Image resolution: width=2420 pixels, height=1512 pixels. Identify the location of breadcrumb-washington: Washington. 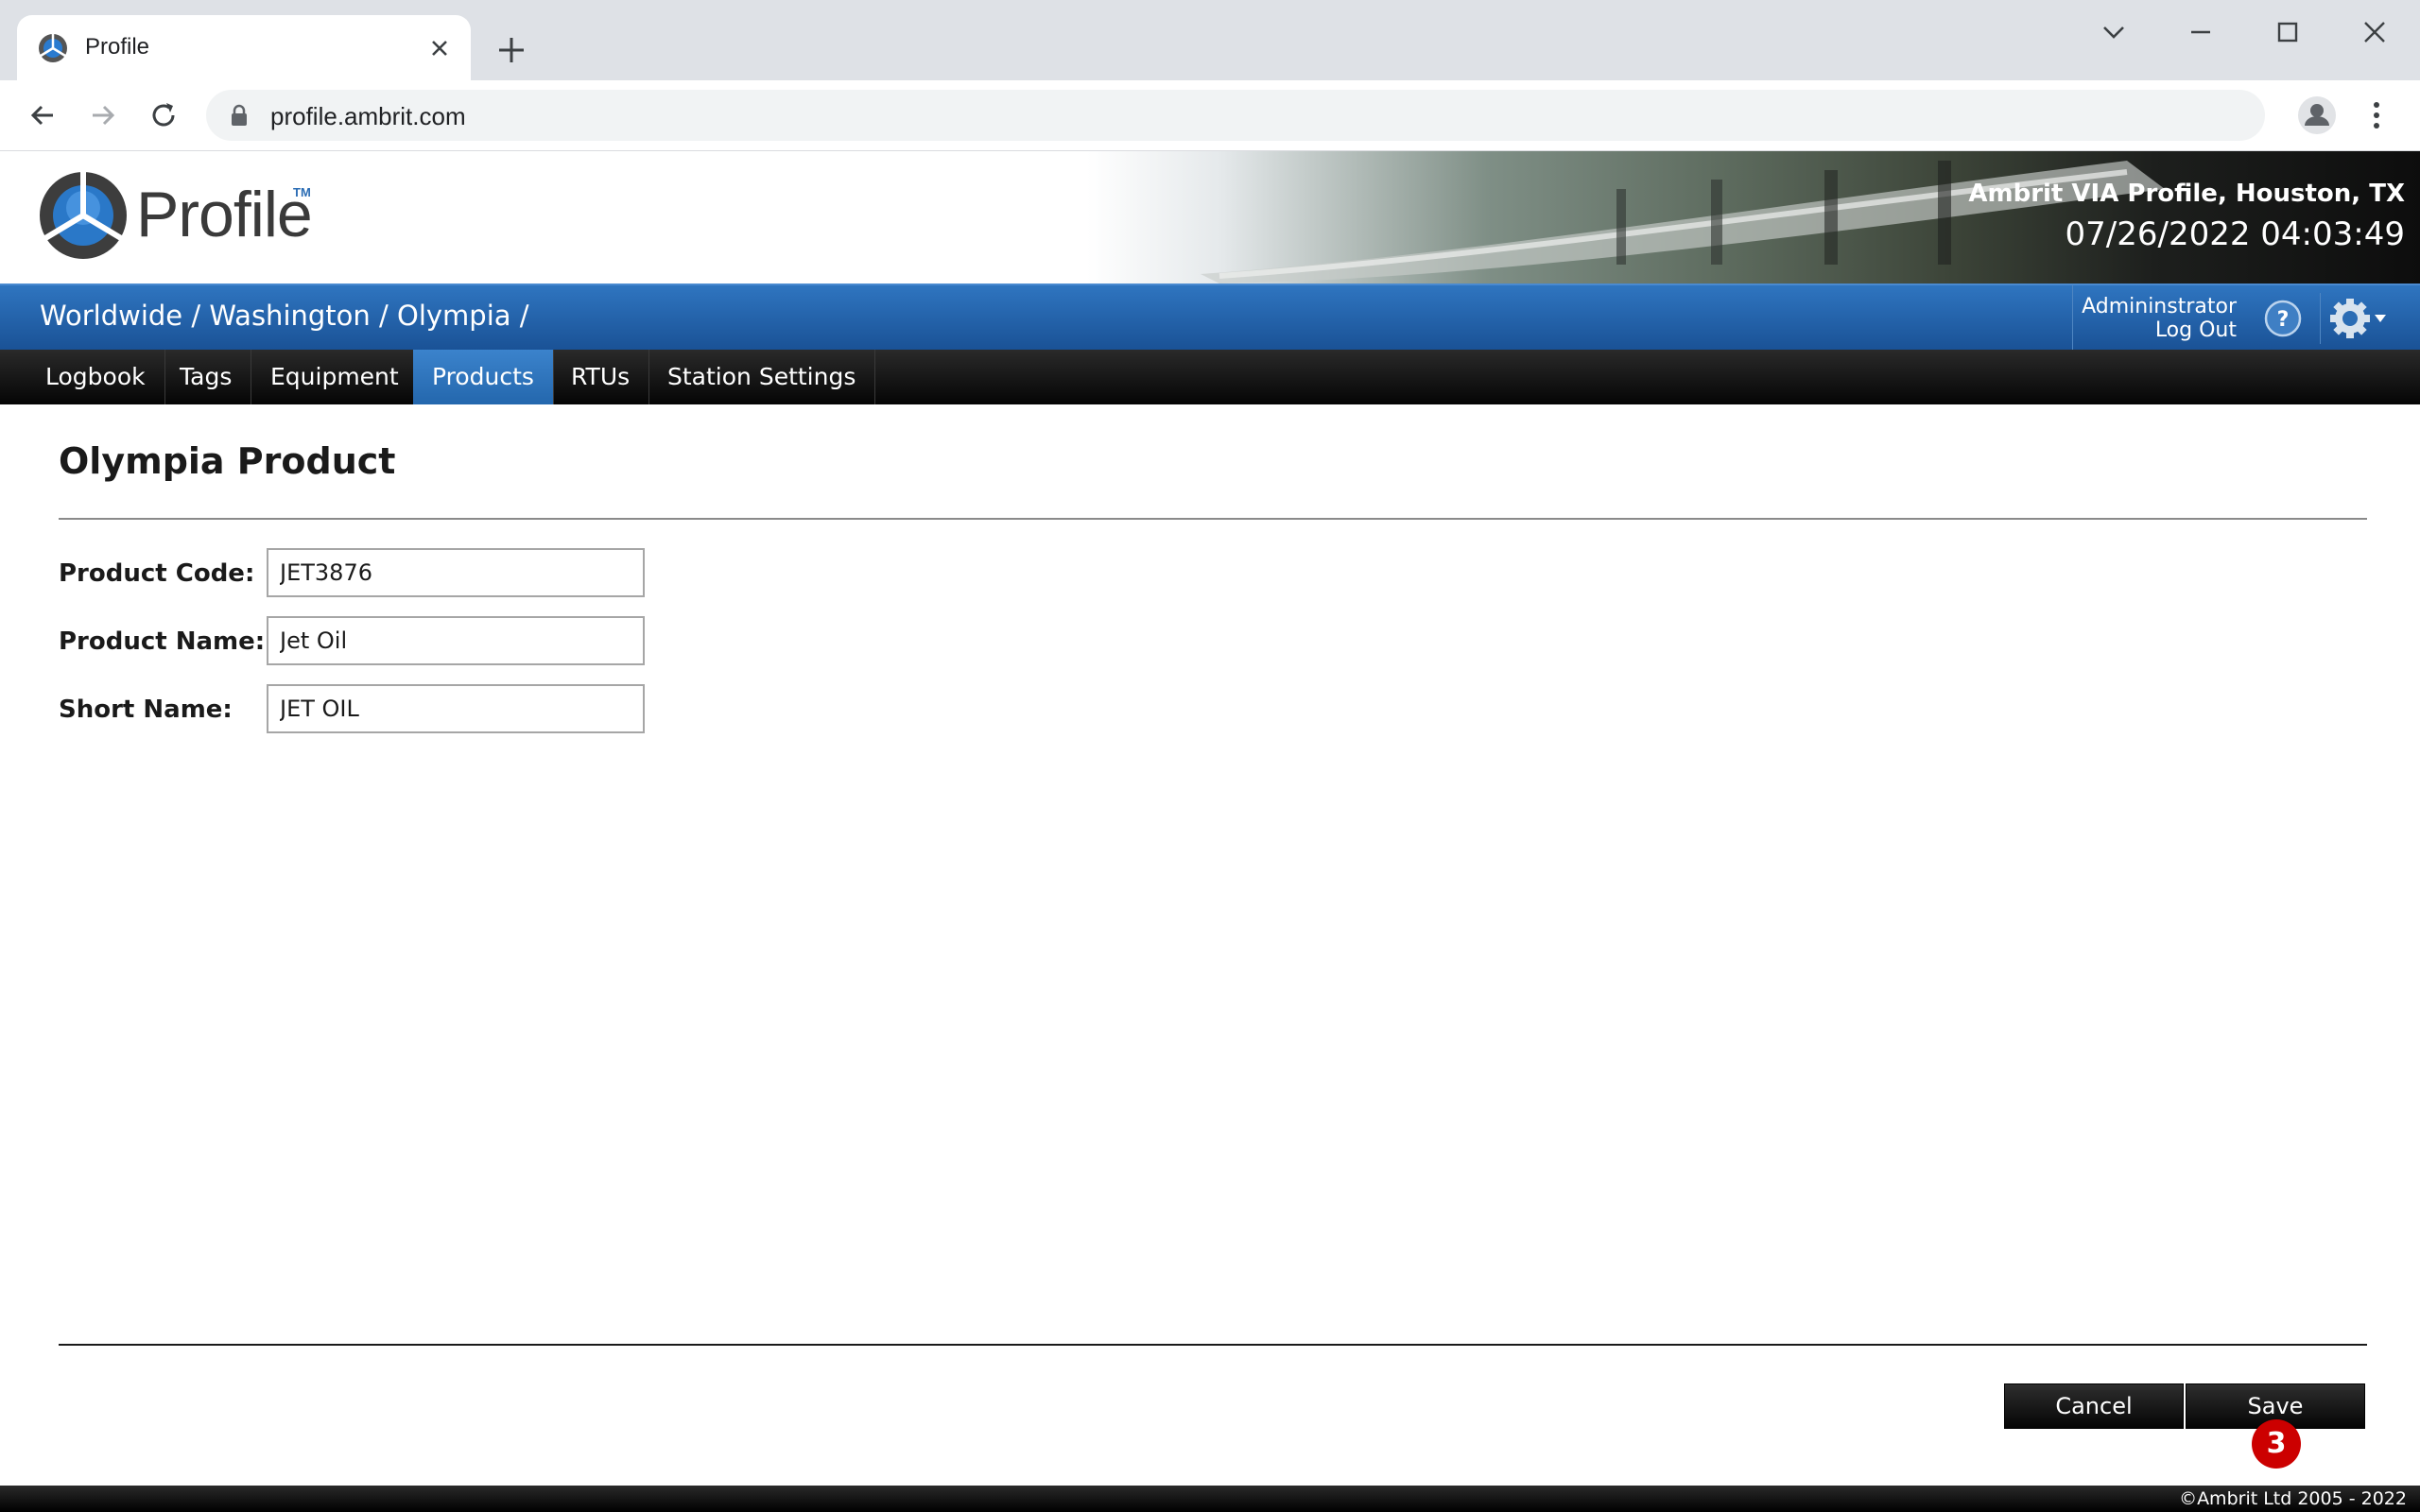
(289, 316).